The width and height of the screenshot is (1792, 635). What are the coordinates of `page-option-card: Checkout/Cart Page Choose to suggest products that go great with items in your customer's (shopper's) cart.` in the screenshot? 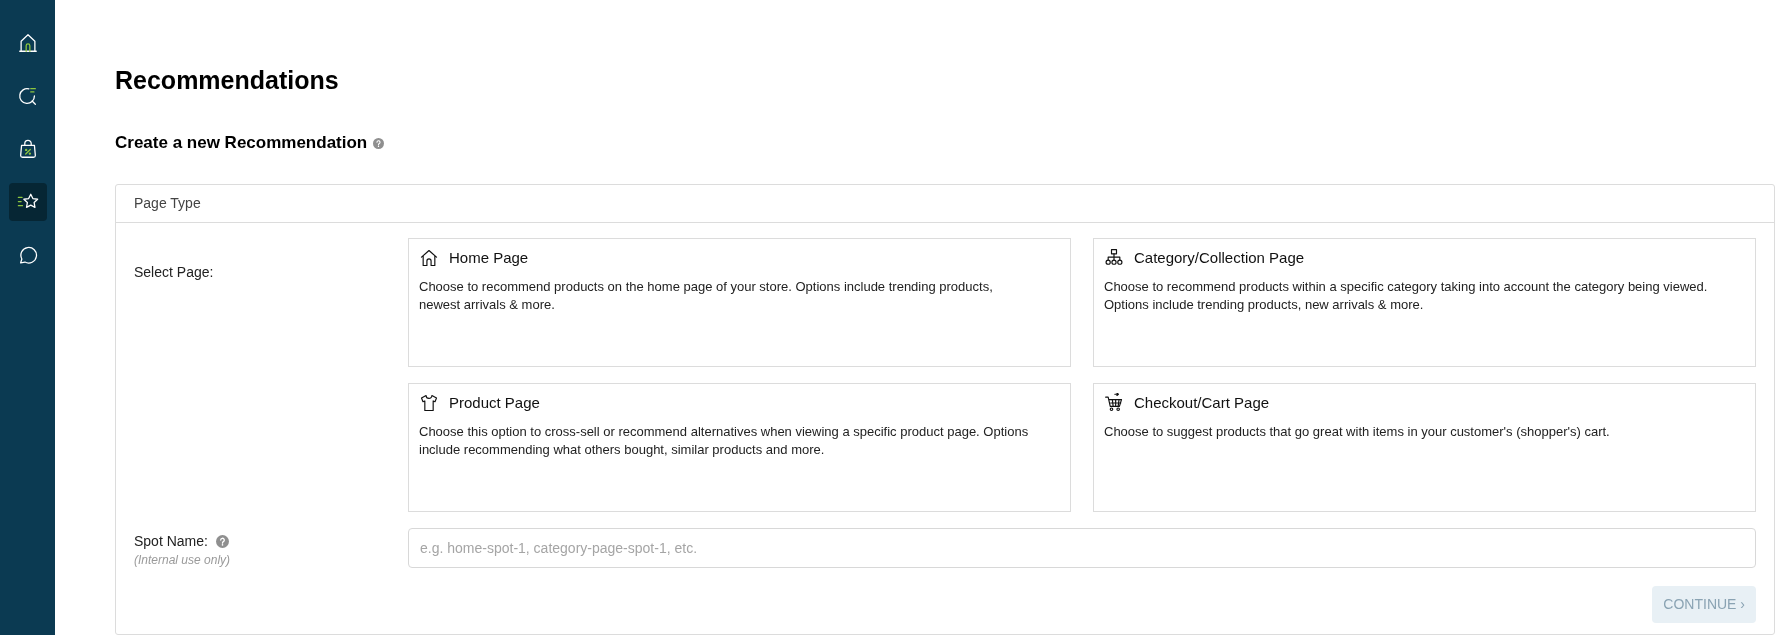 It's located at (1424, 447).